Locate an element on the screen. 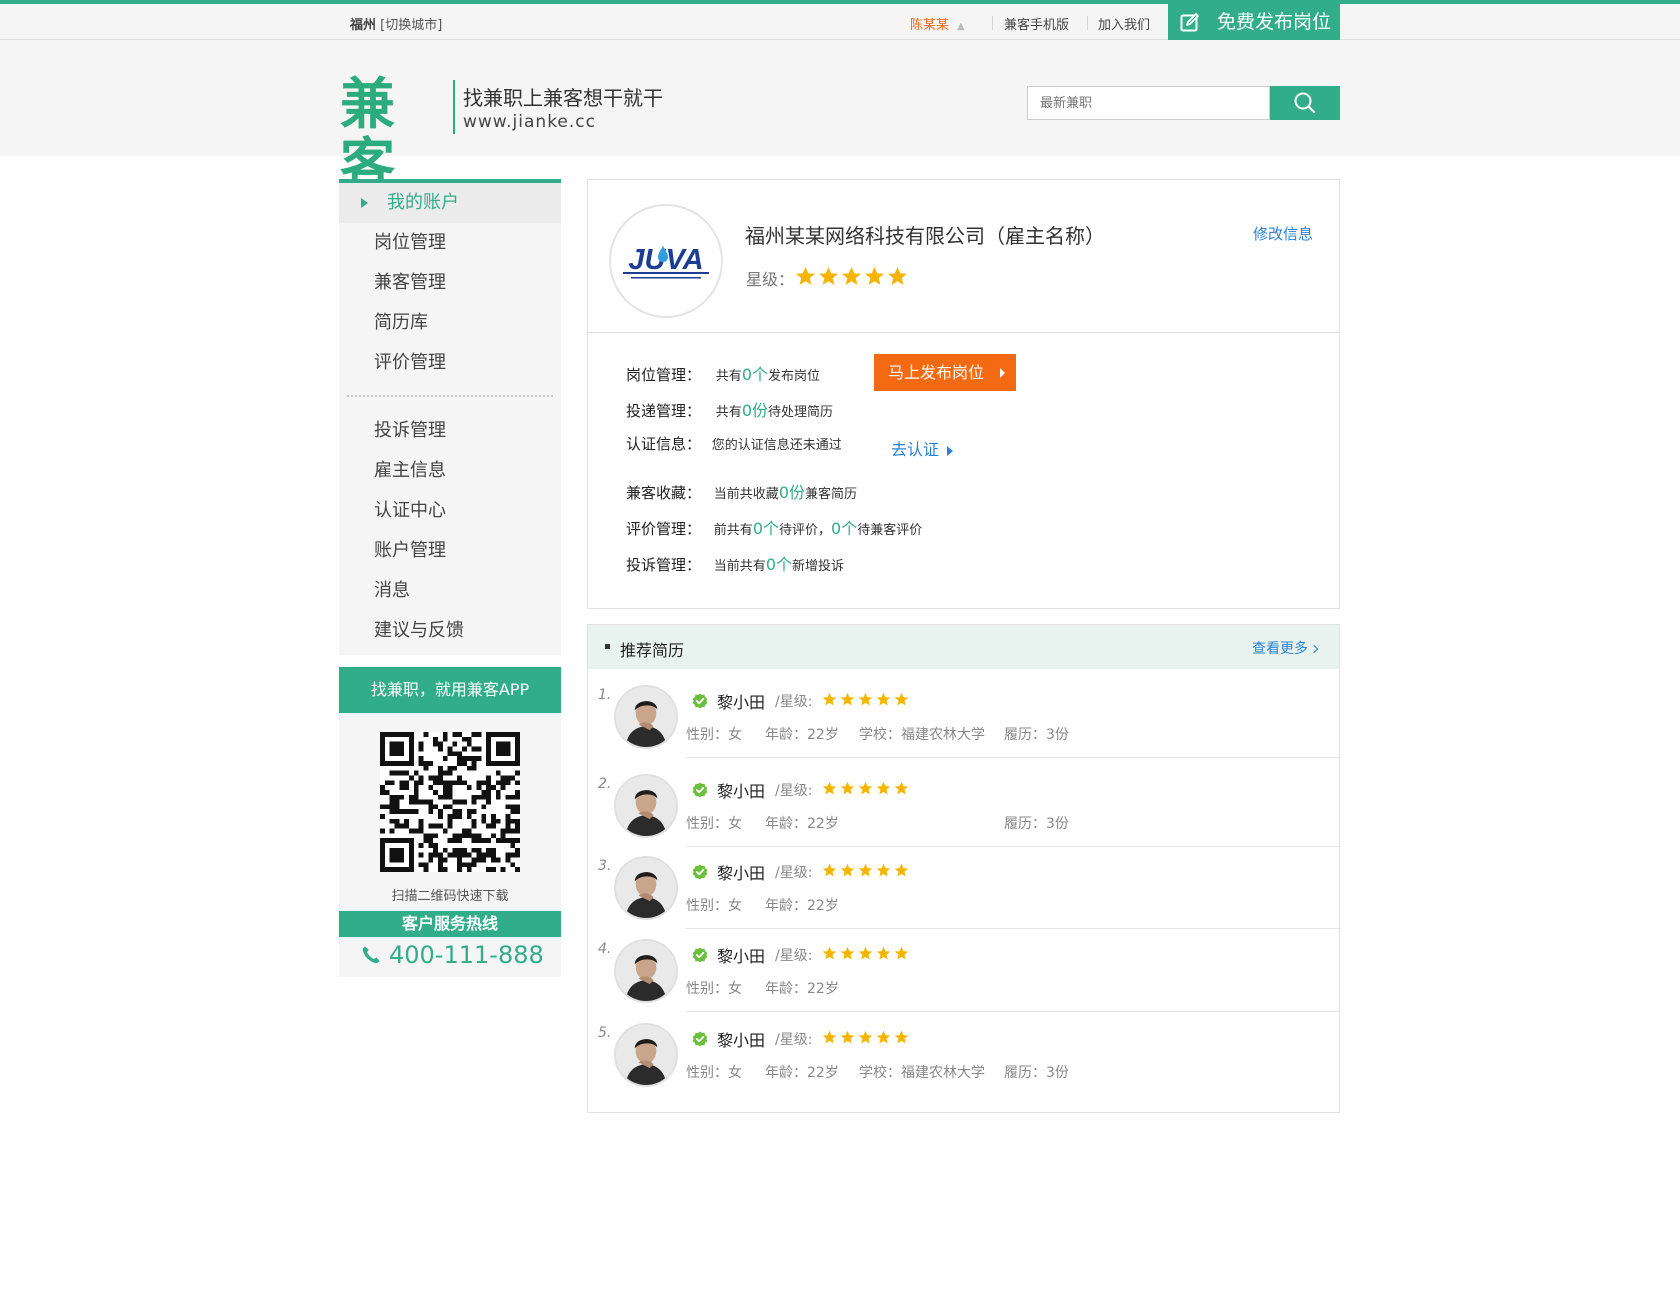 Image resolution: width=1680 pixels, height=1302 pixels. switch-city-link: [切换城市] is located at coordinates (411, 25).